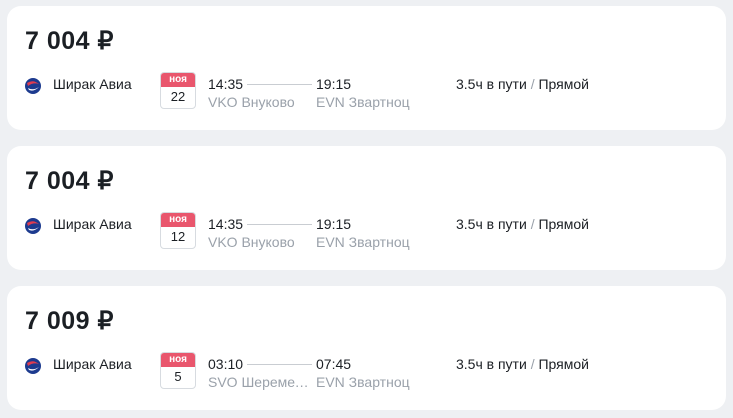  Describe the element at coordinates (226, 364) in the screenshot. I see `departure-time: 03:10` at that location.